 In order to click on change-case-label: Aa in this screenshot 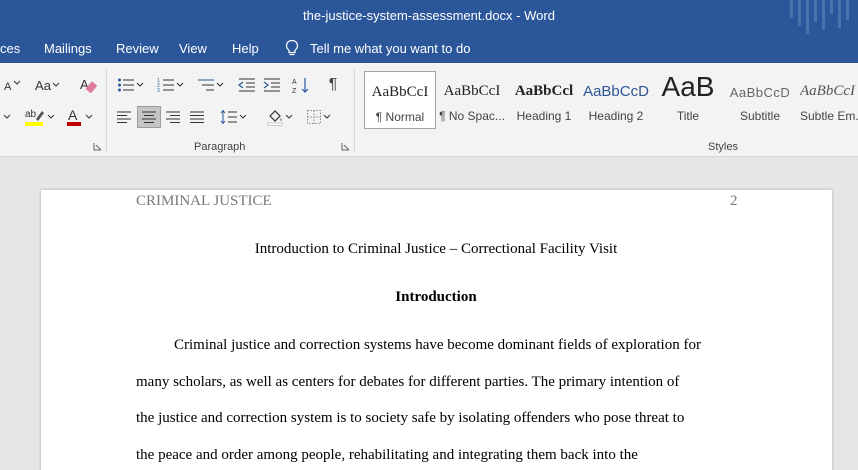, I will do `click(43, 85)`.